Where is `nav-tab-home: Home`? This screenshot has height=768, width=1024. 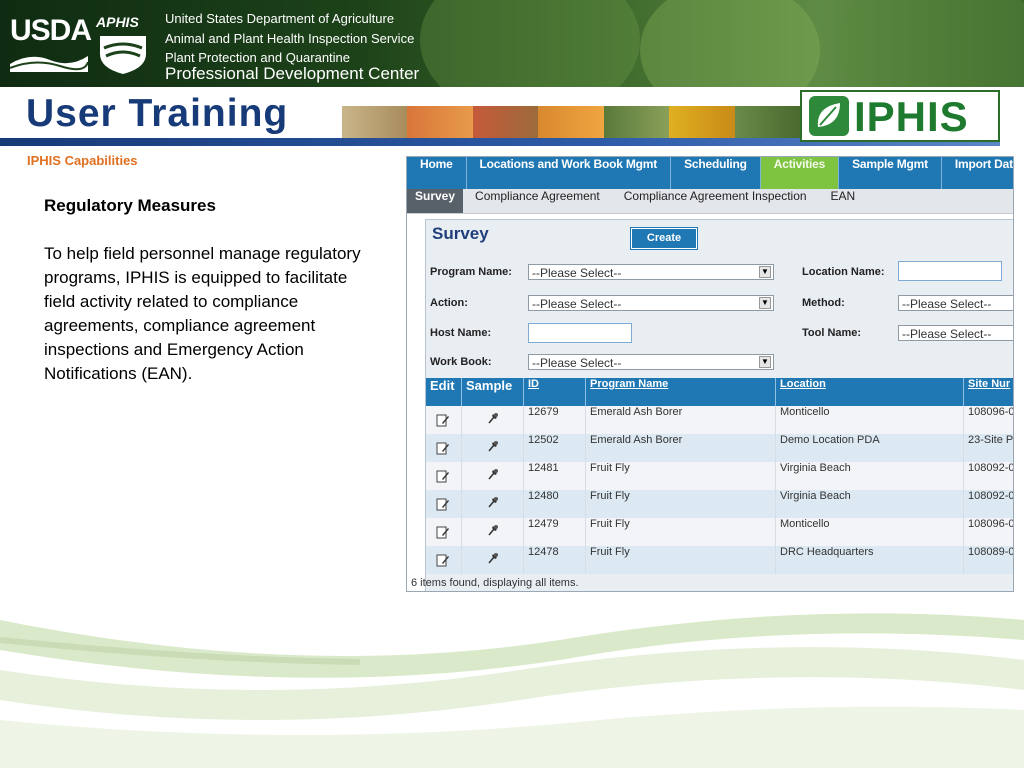
nav-tab-home: Home is located at coordinates (437, 173).